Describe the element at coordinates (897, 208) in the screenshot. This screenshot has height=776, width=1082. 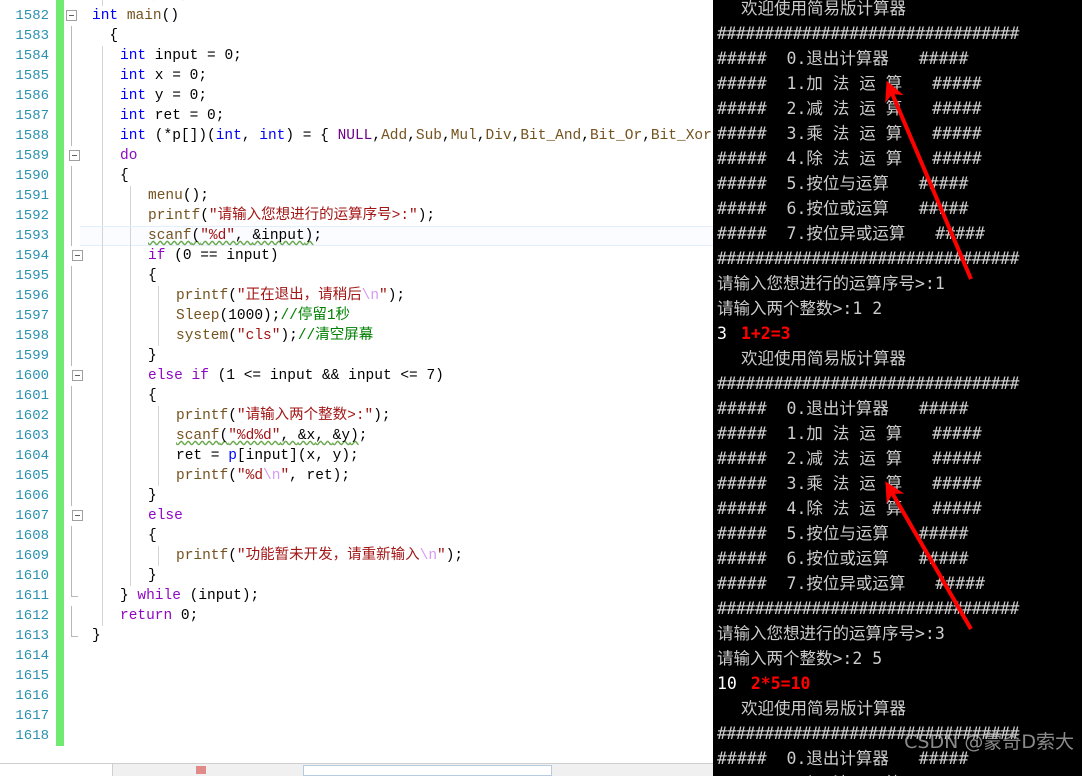
I see `console-menu-item-line: ##### 6.按位或运算 #####` at that location.